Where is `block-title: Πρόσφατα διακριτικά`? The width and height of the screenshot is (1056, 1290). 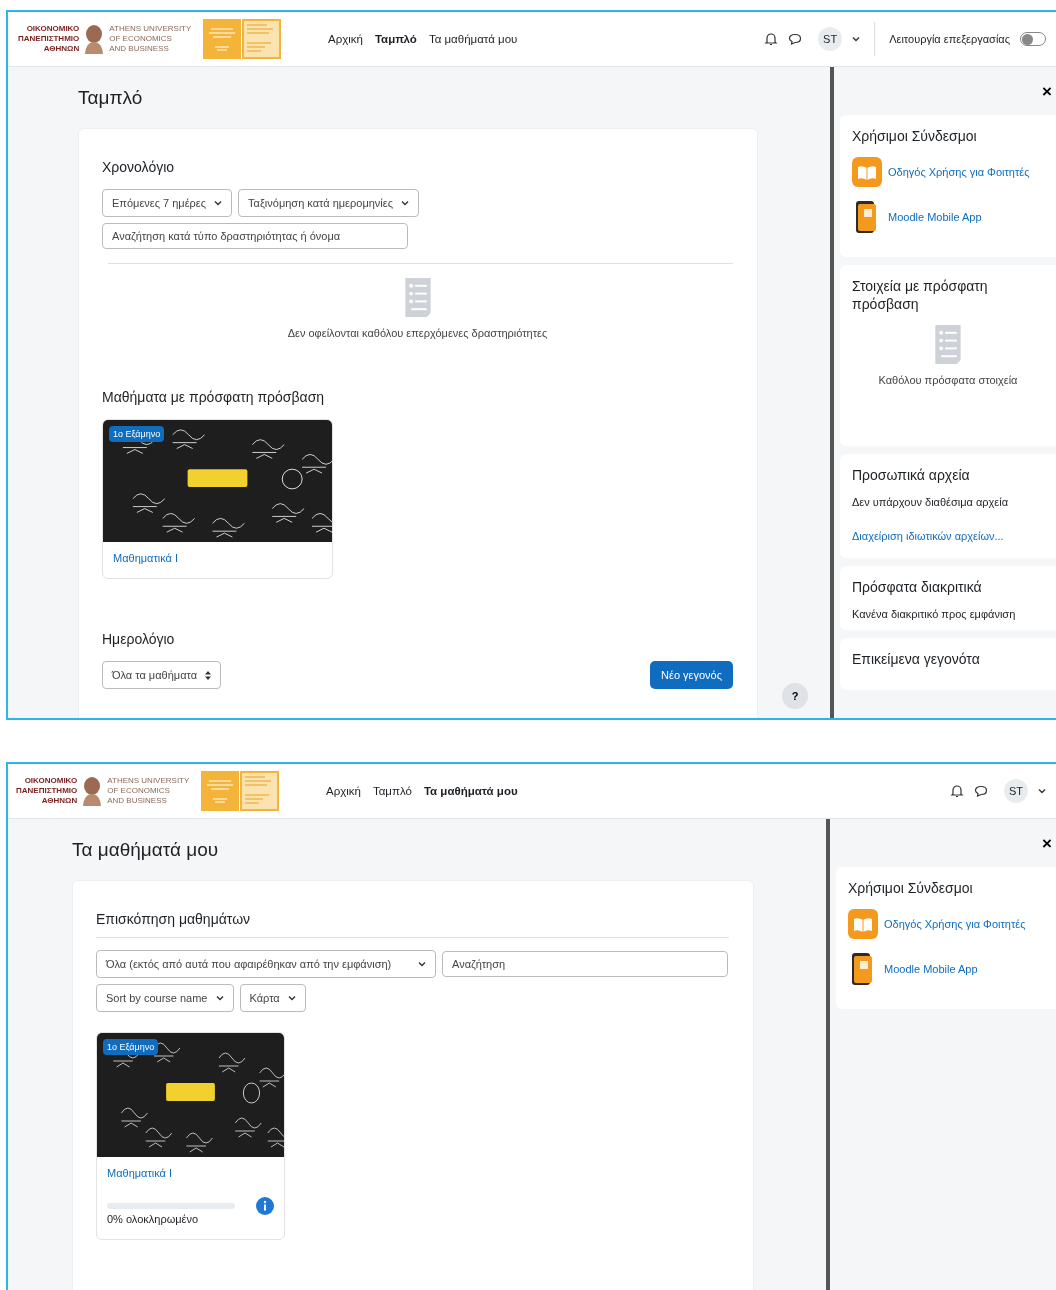
block-title: Πρόσφατα διακριτικά is located at coordinates (917, 587).